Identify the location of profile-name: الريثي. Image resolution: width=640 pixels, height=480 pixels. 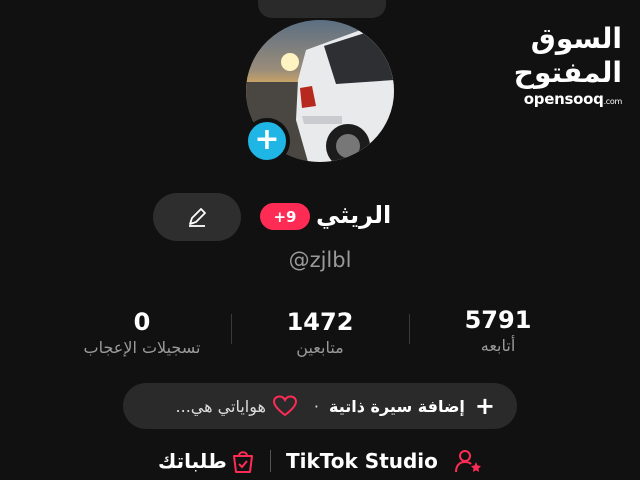
(354, 215).